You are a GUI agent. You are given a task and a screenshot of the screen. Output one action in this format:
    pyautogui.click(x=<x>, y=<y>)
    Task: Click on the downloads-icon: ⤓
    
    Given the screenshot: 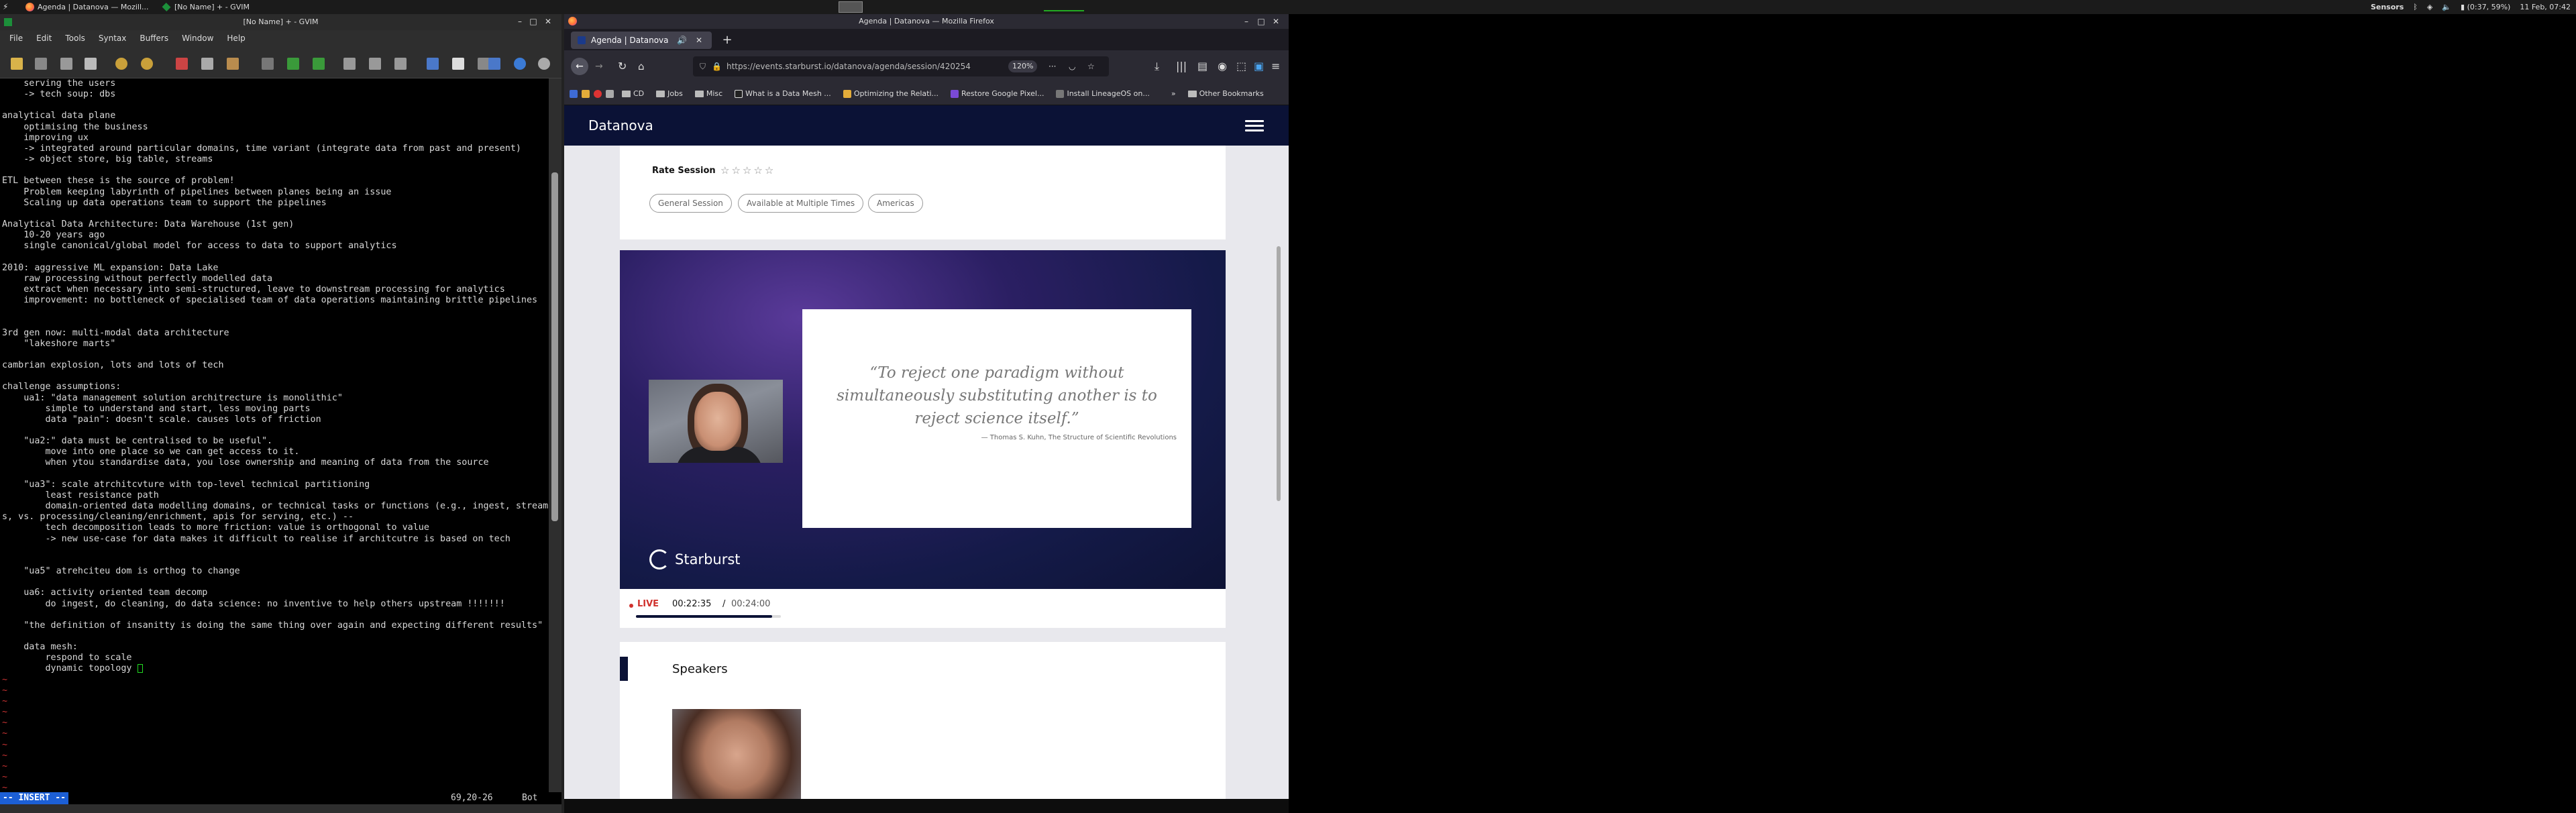 What is the action you would take?
    pyautogui.click(x=1157, y=67)
    